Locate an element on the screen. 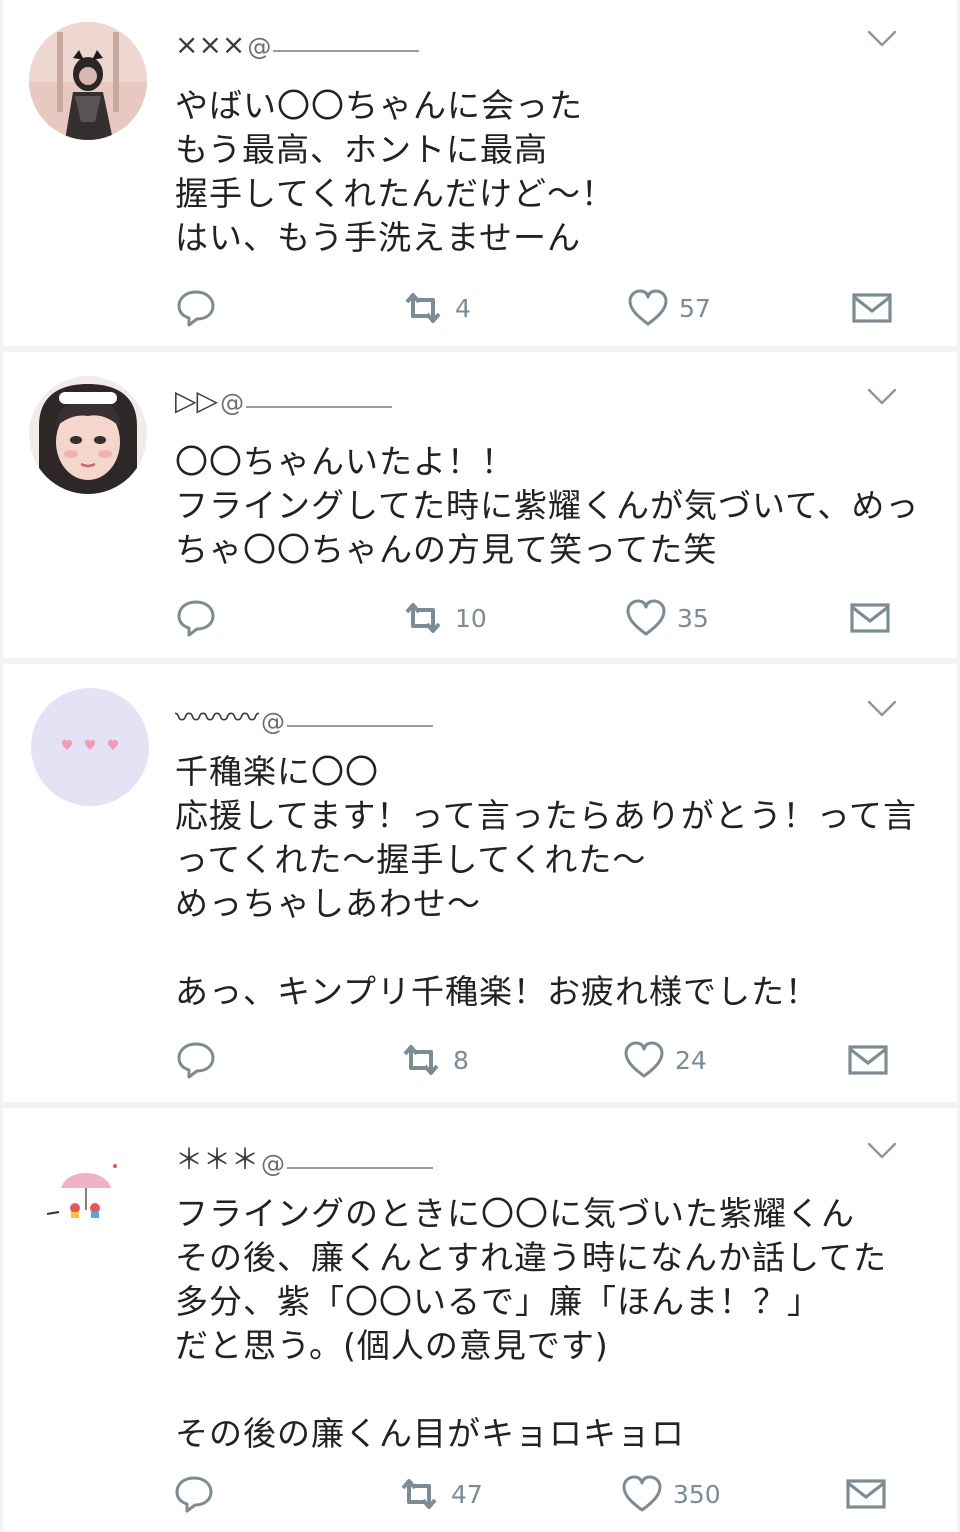 This screenshot has width=960, height=1532. tweet-actions: 8 24 is located at coordinates (535, 1060).